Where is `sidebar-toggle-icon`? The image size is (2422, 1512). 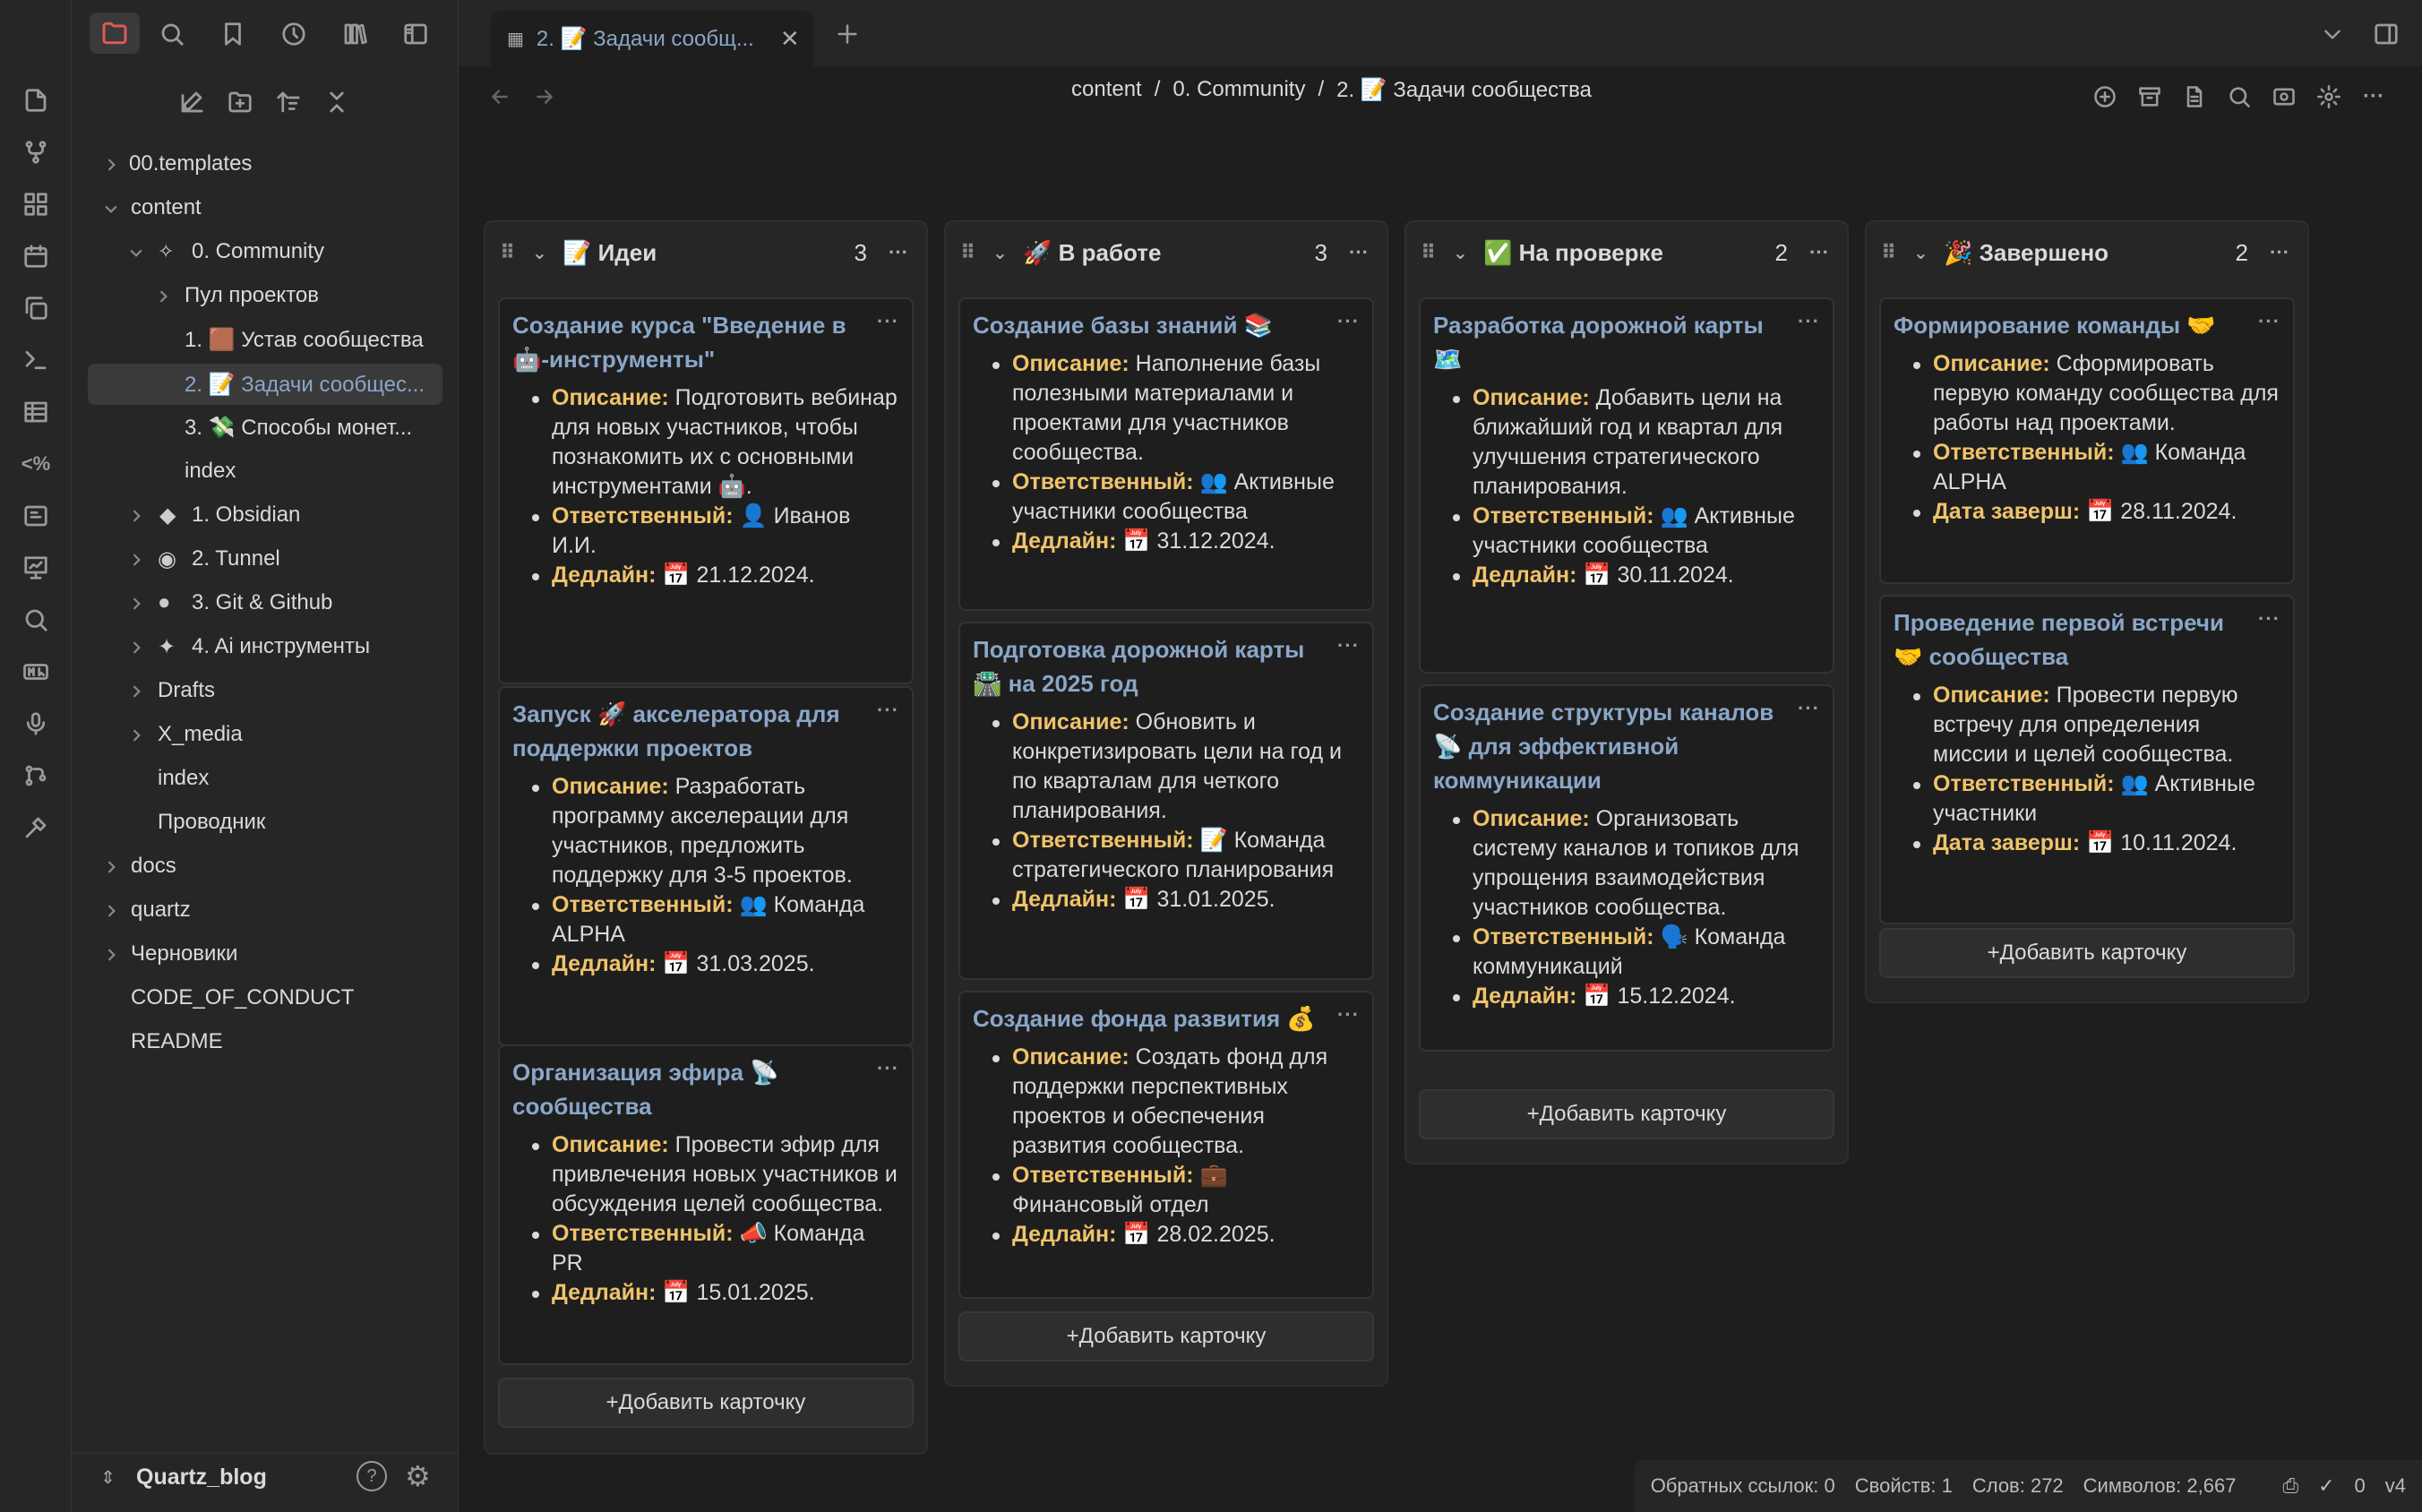 sidebar-toggle-icon is located at coordinates (416, 34).